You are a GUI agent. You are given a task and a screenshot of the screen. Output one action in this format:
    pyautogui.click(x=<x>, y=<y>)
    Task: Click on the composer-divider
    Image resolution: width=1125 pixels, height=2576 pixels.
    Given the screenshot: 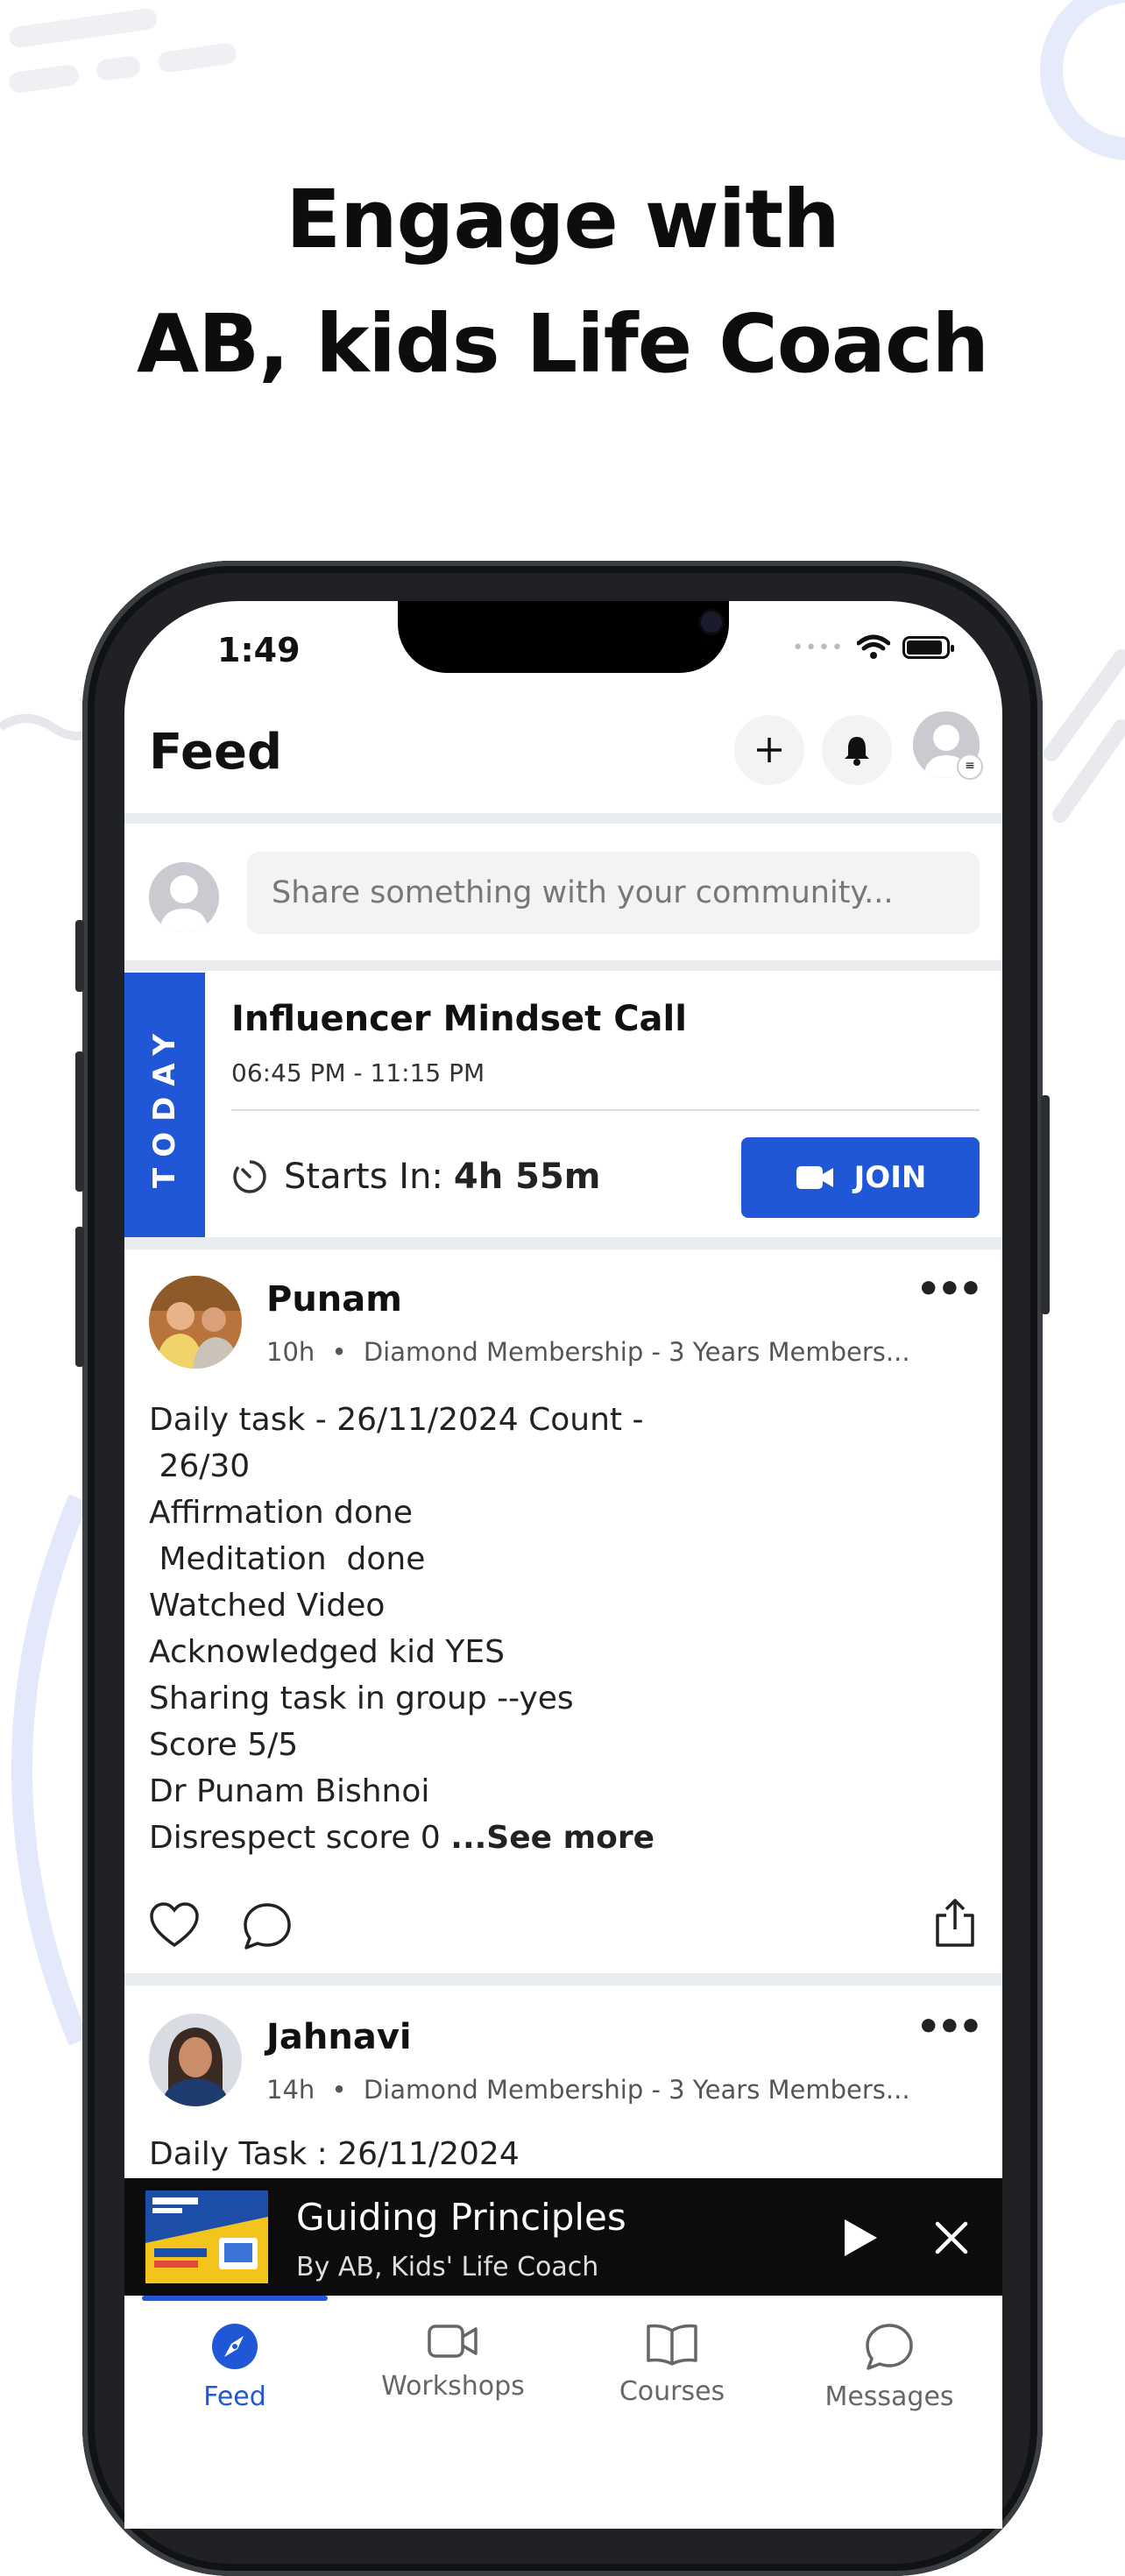 What is the action you would take?
    pyautogui.click(x=563, y=965)
    